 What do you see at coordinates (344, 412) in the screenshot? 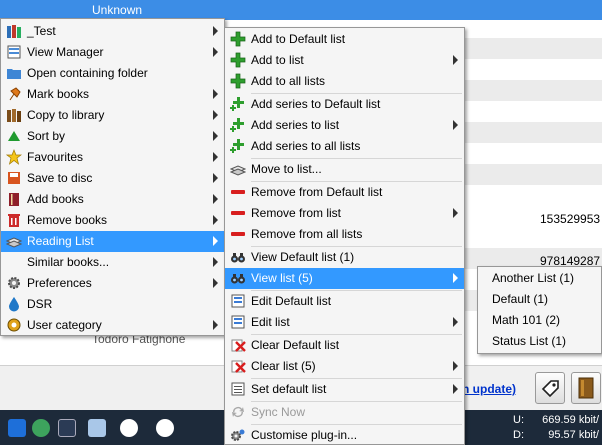
I see `menu-item-sync-now: Sync Now` at bounding box center [344, 412].